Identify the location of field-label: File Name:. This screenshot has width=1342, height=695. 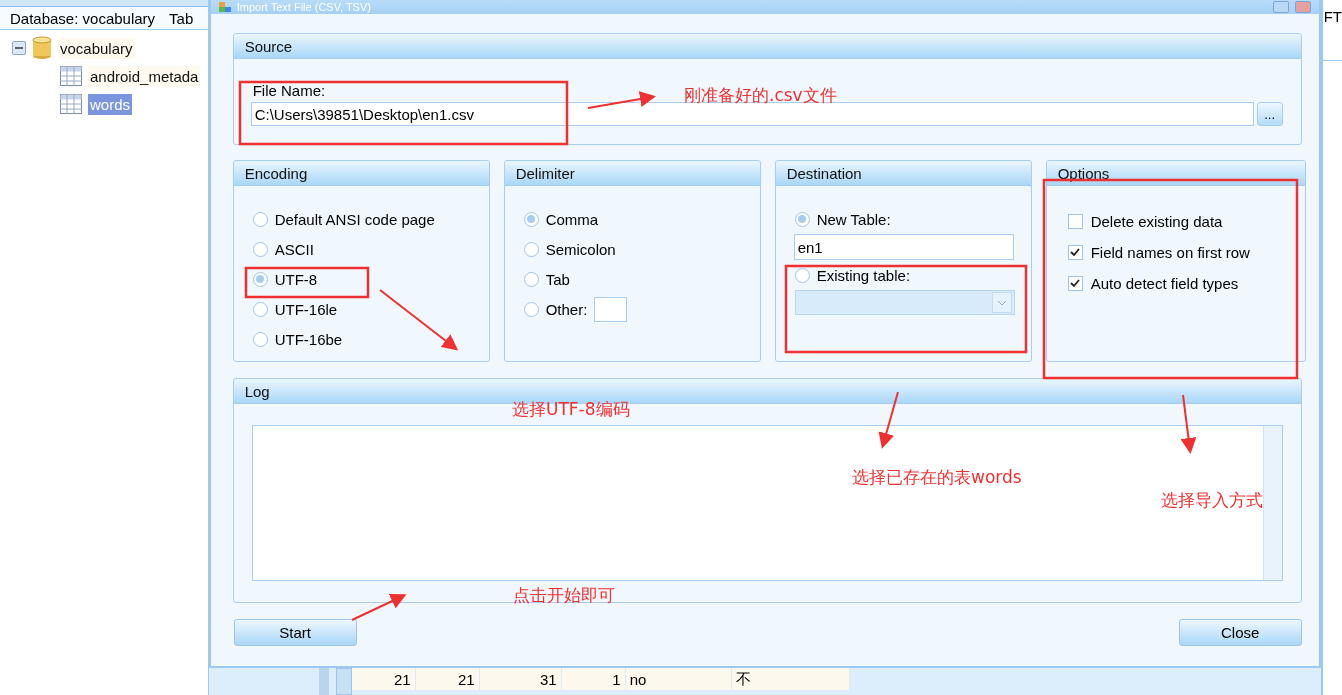
(288, 90).